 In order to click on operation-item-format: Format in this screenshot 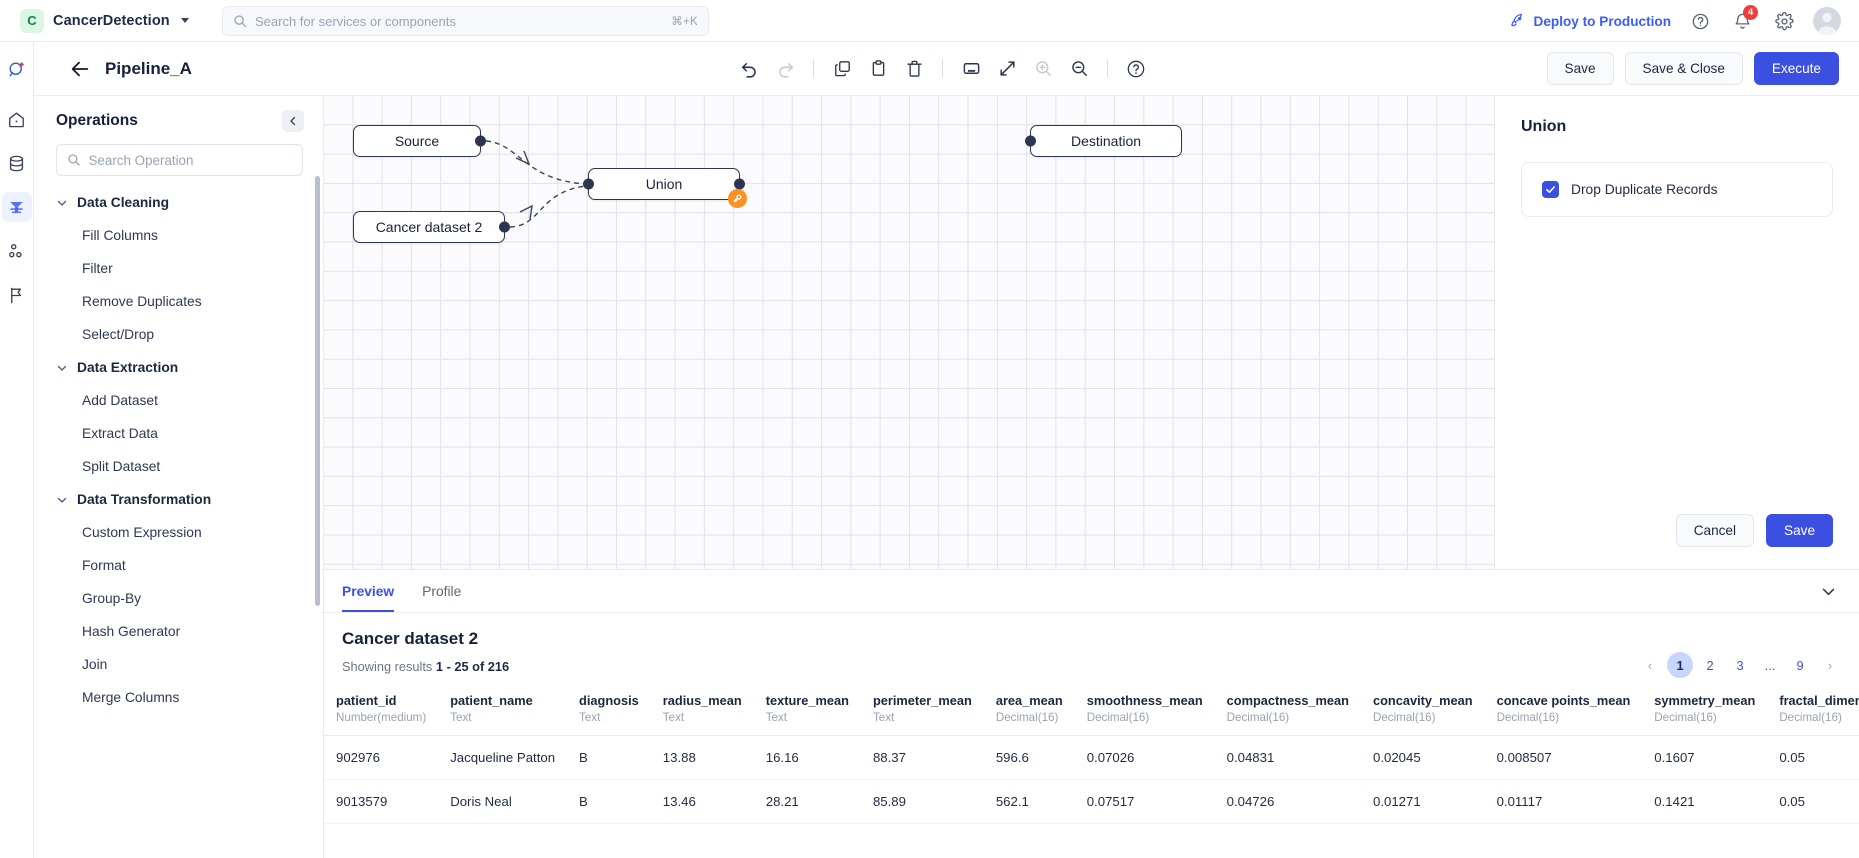, I will do `click(178, 565)`.